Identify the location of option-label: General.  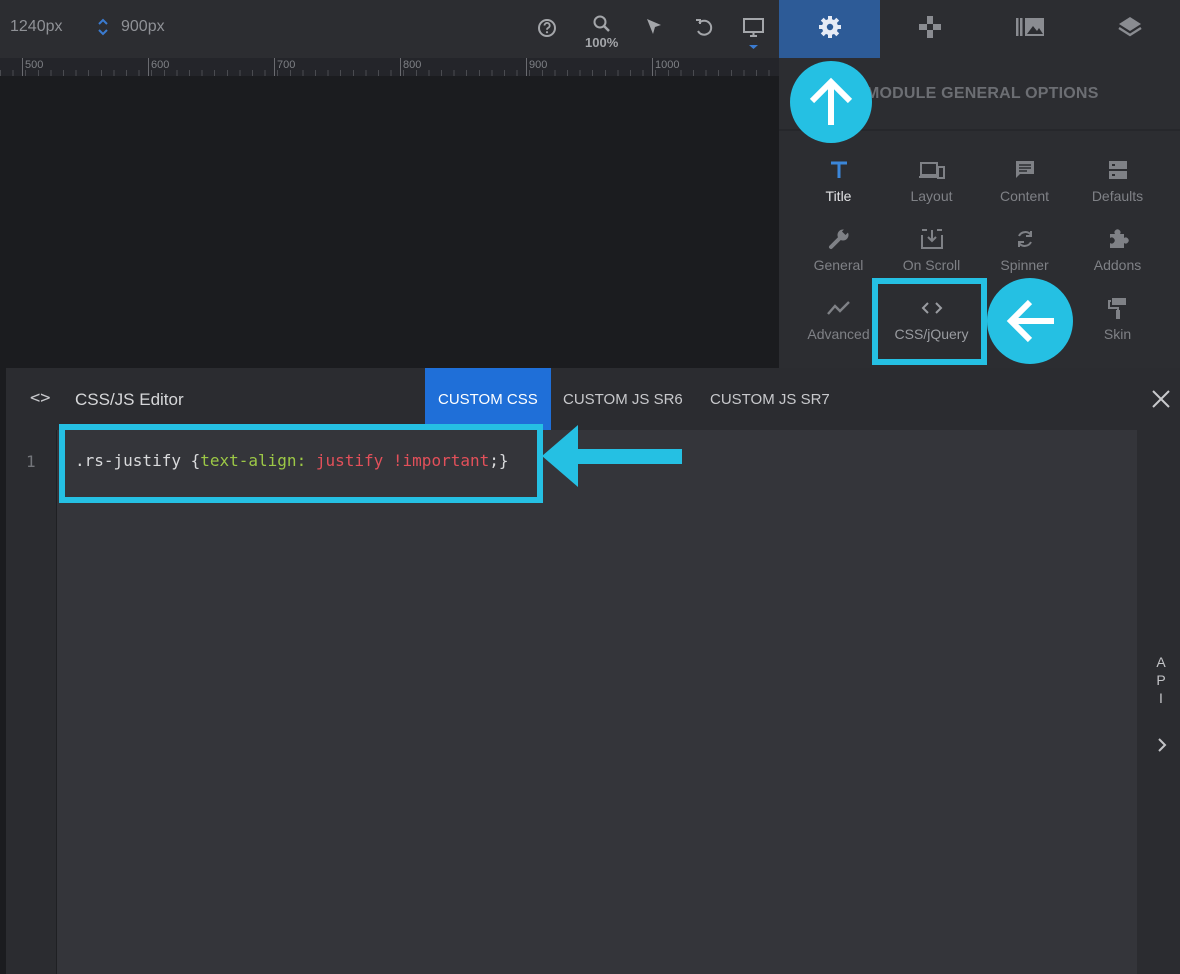
(838, 265).